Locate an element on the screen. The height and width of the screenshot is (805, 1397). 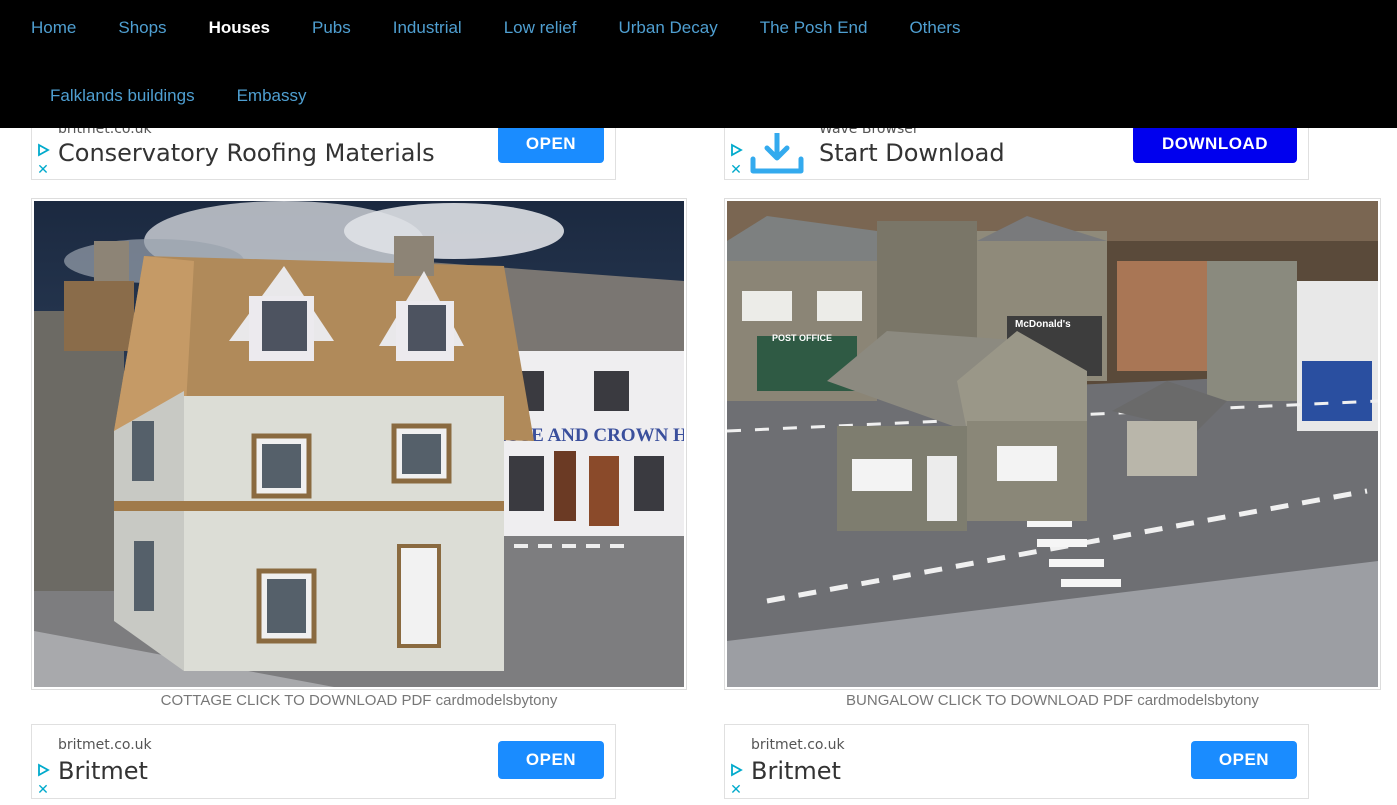
ad-banner-bottom-left: britmet.co.uk Britmet ✕ OPEN is located at coordinates (323, 761).